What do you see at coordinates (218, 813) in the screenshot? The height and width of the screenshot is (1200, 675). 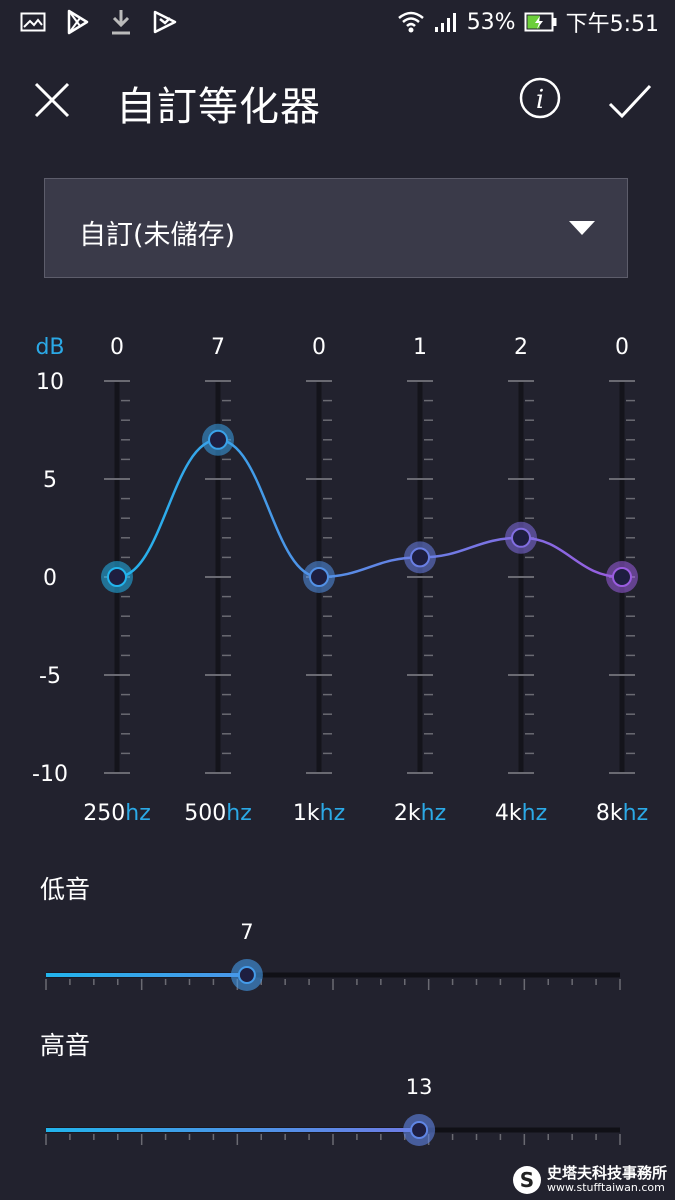 I see `band-frequency-label: 500hz` at bounding box center [218, 813].